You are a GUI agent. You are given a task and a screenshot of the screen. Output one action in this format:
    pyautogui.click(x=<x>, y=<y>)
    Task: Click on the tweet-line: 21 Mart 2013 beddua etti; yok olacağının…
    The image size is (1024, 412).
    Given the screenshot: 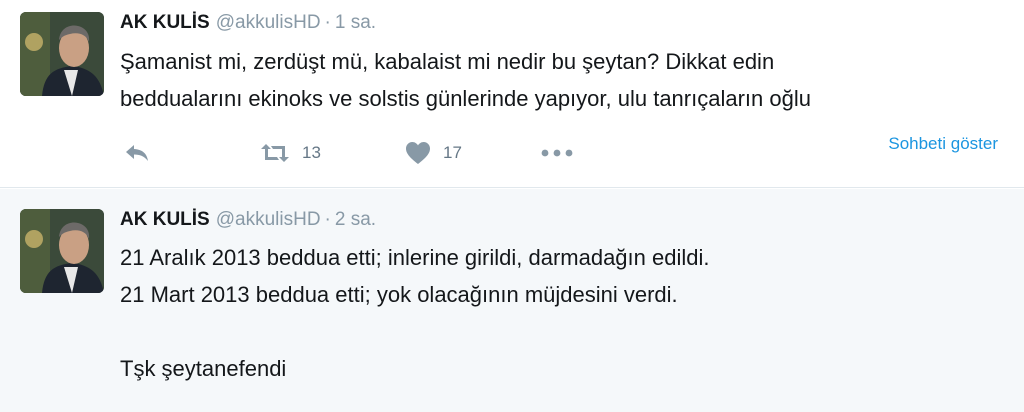 What is the action you would take?
    pyautogui.click(x=399, y=294)
    